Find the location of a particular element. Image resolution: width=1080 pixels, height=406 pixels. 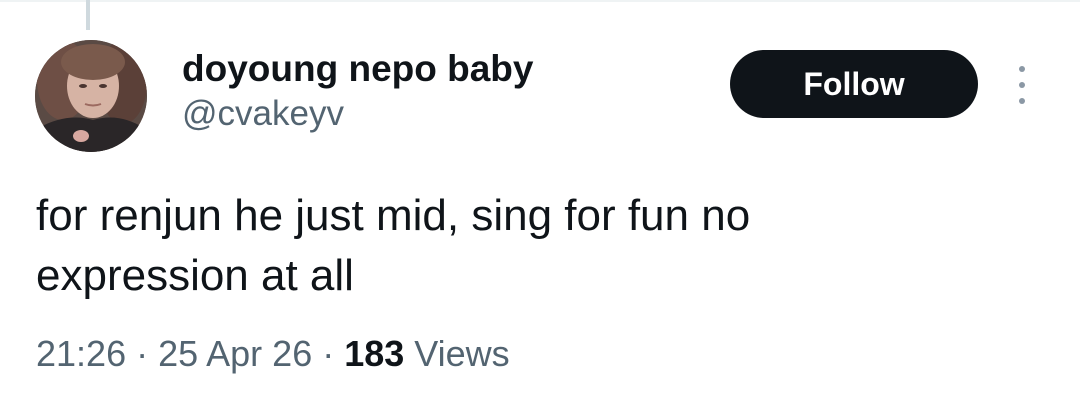

top-divider is located at coordinates (540, 1).